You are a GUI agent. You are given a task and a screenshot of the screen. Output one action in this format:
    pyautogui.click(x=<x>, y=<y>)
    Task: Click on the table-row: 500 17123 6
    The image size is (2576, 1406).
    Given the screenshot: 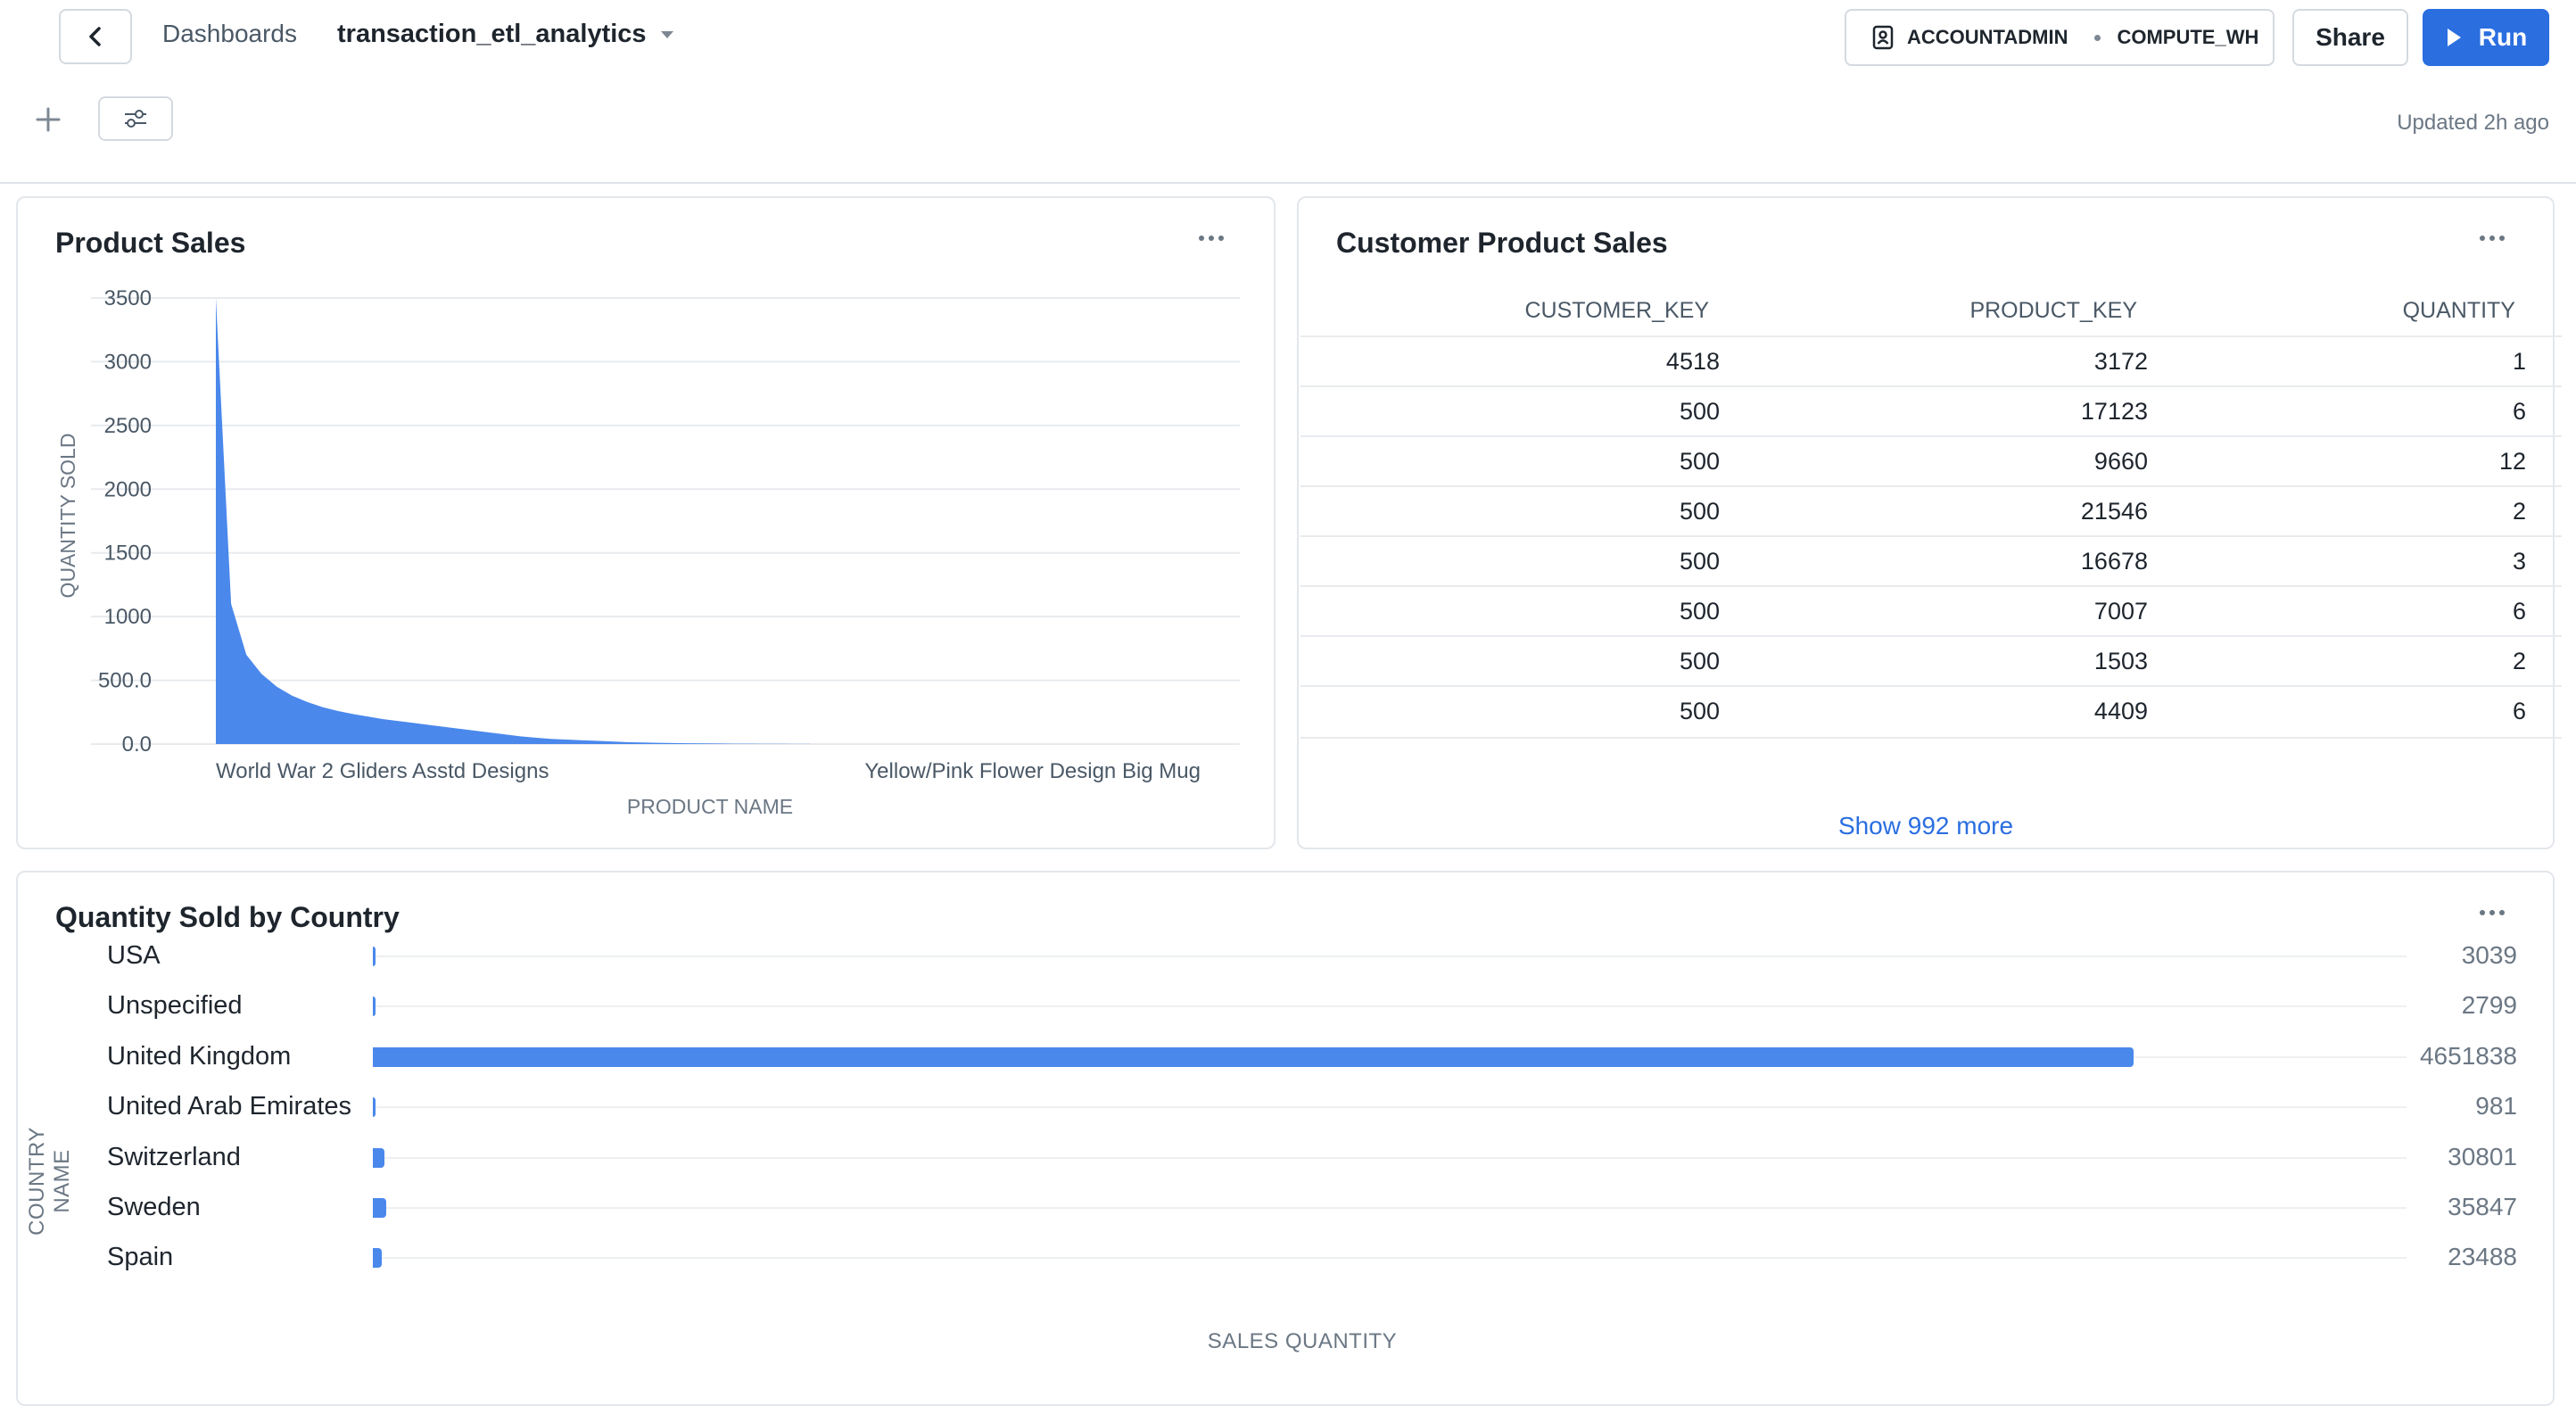 What is the action you would take?
    pyautogui.click(x=1931, y=411)
    